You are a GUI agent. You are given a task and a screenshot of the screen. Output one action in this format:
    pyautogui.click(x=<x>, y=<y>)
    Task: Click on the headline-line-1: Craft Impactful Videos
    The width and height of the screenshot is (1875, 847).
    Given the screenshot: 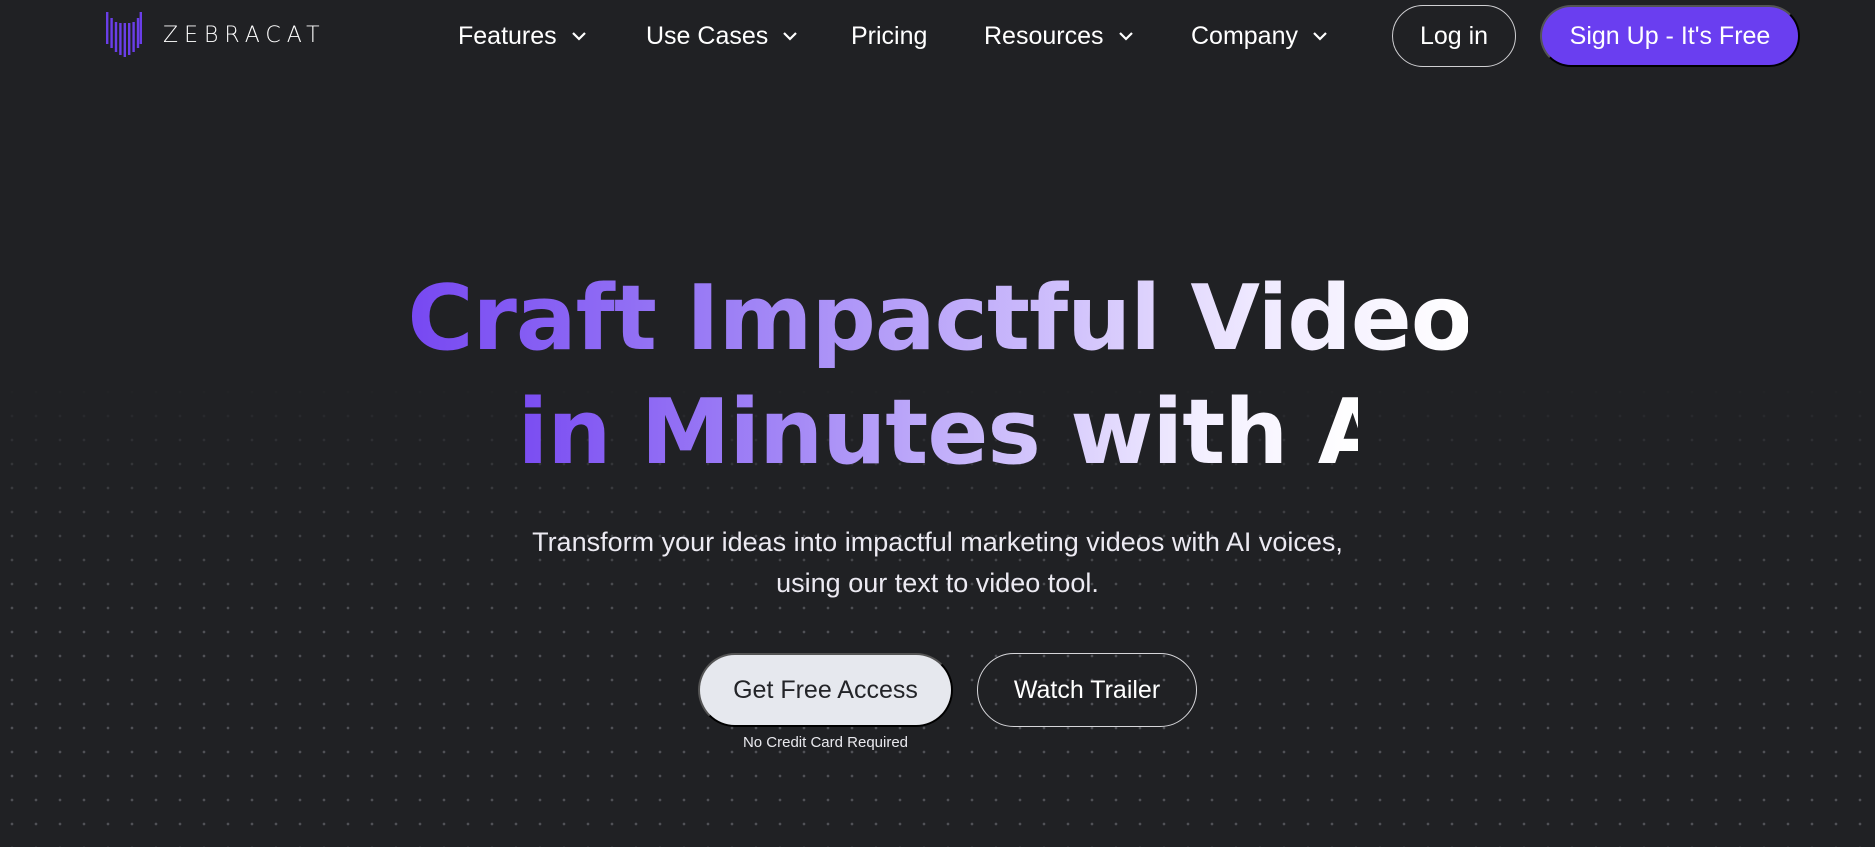 What is the action you would take?
    pyautogui.click(x=967, y=319)
    